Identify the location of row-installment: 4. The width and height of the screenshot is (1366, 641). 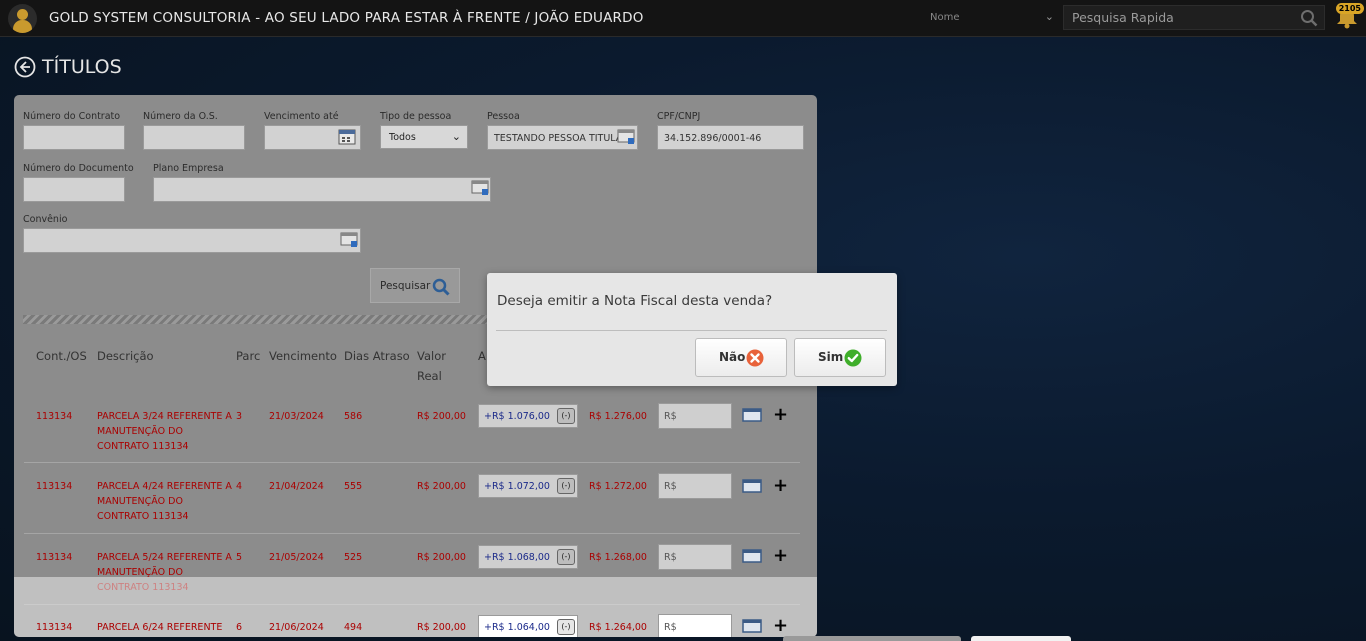
(239, 486).